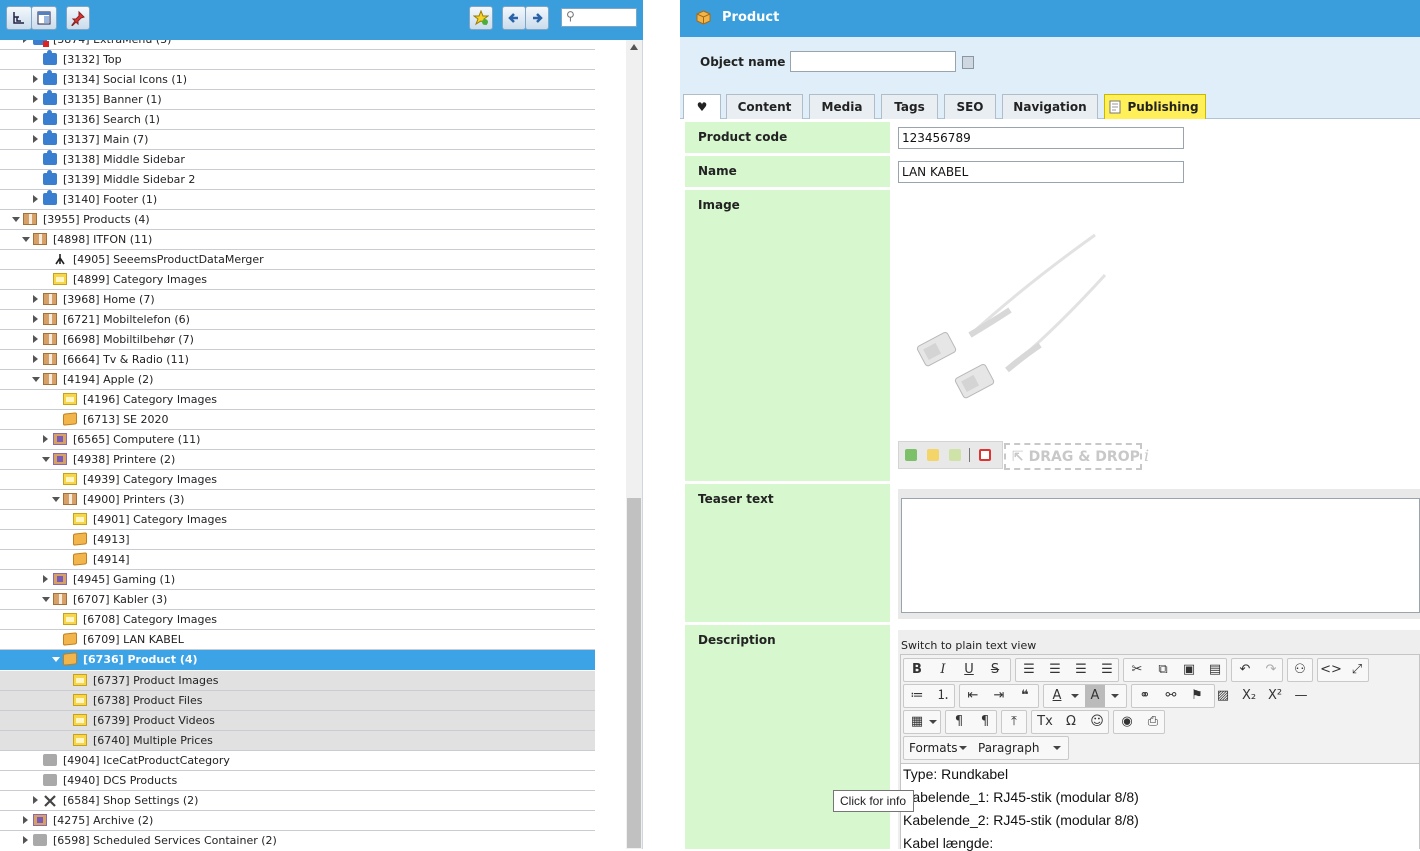 The height and width of the screenshot is (851, 1420). What do you see at coordinates (297, 260) in the screenshot?
I see `tree-row: [4905] SeeemsProductDataMerger` at bounding box center [297, 260].